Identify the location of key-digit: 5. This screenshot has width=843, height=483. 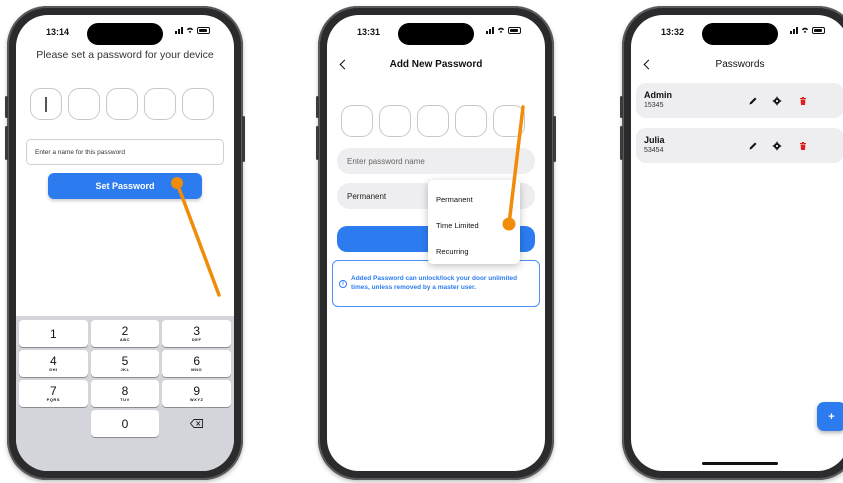
(125, 361).